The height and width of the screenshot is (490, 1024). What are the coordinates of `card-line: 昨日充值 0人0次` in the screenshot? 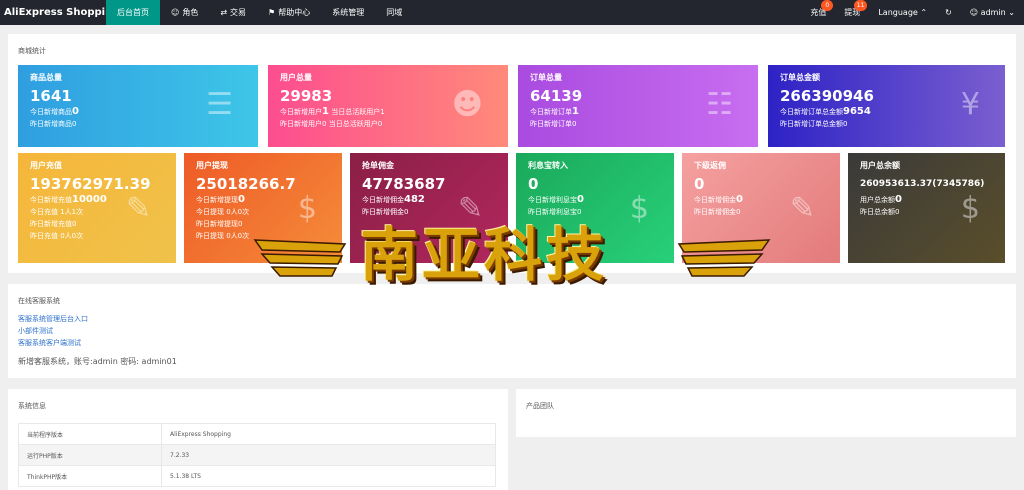 It's located at (57, 236).